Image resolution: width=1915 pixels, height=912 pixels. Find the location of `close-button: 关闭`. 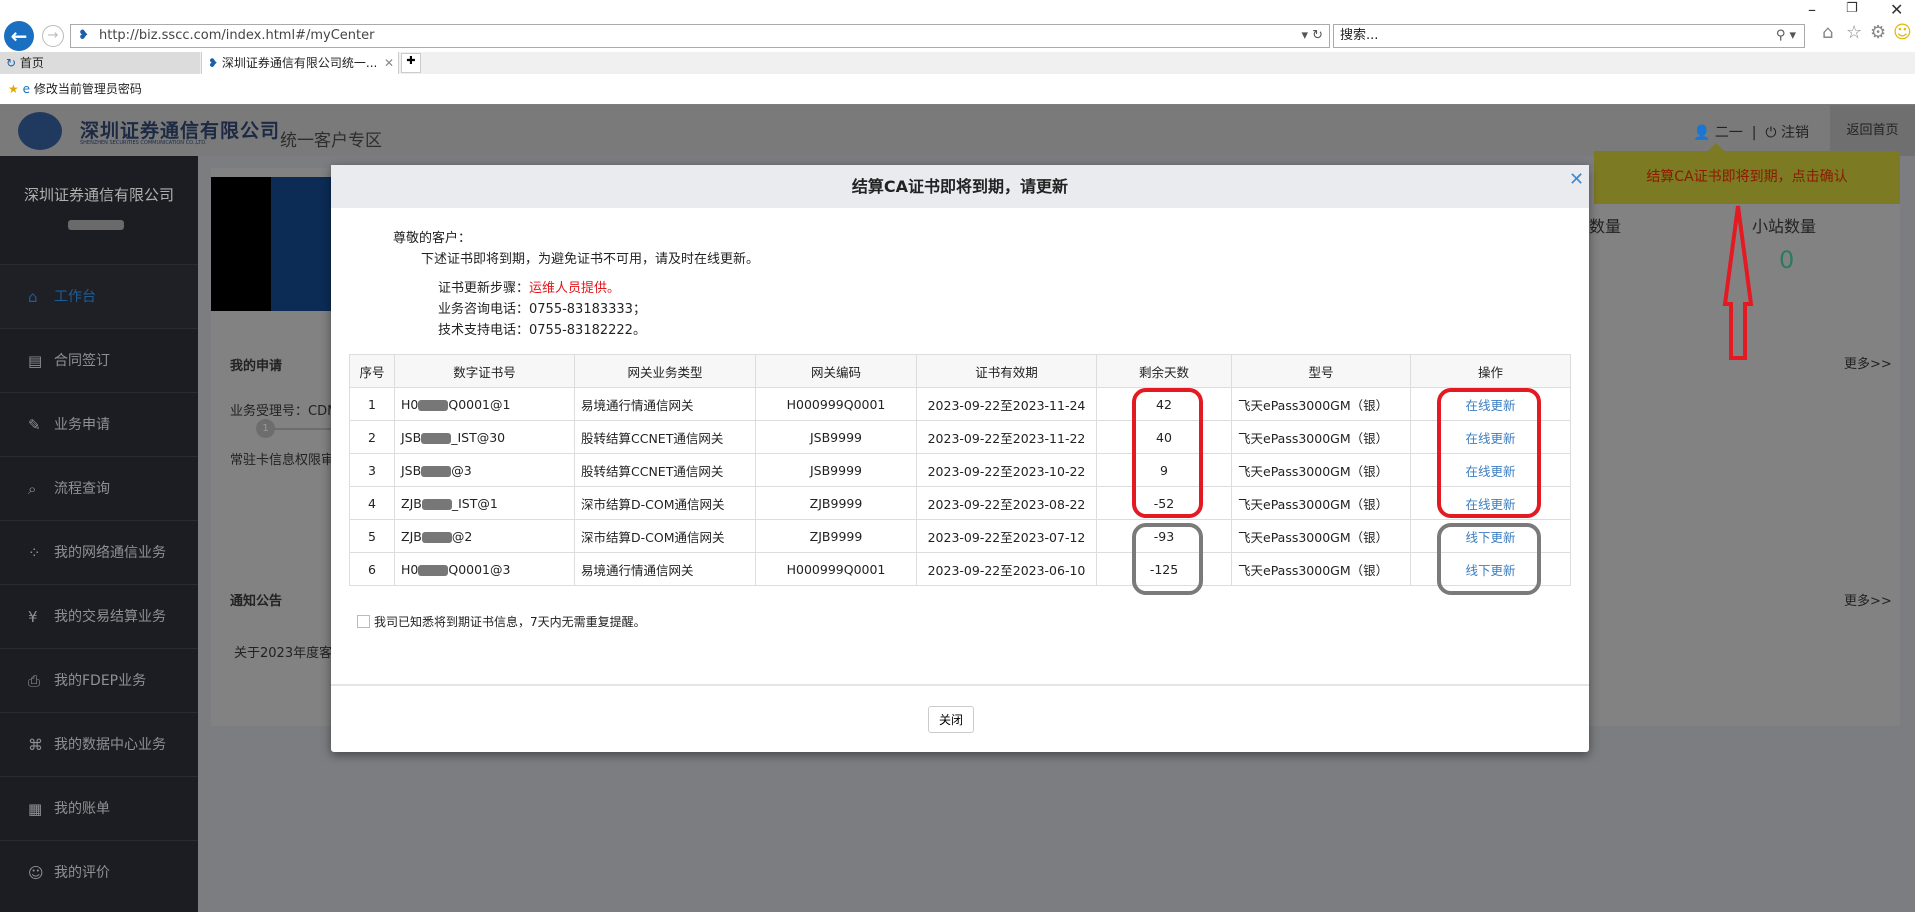

close-button: 关闭 is located at coordinates (951, 719).